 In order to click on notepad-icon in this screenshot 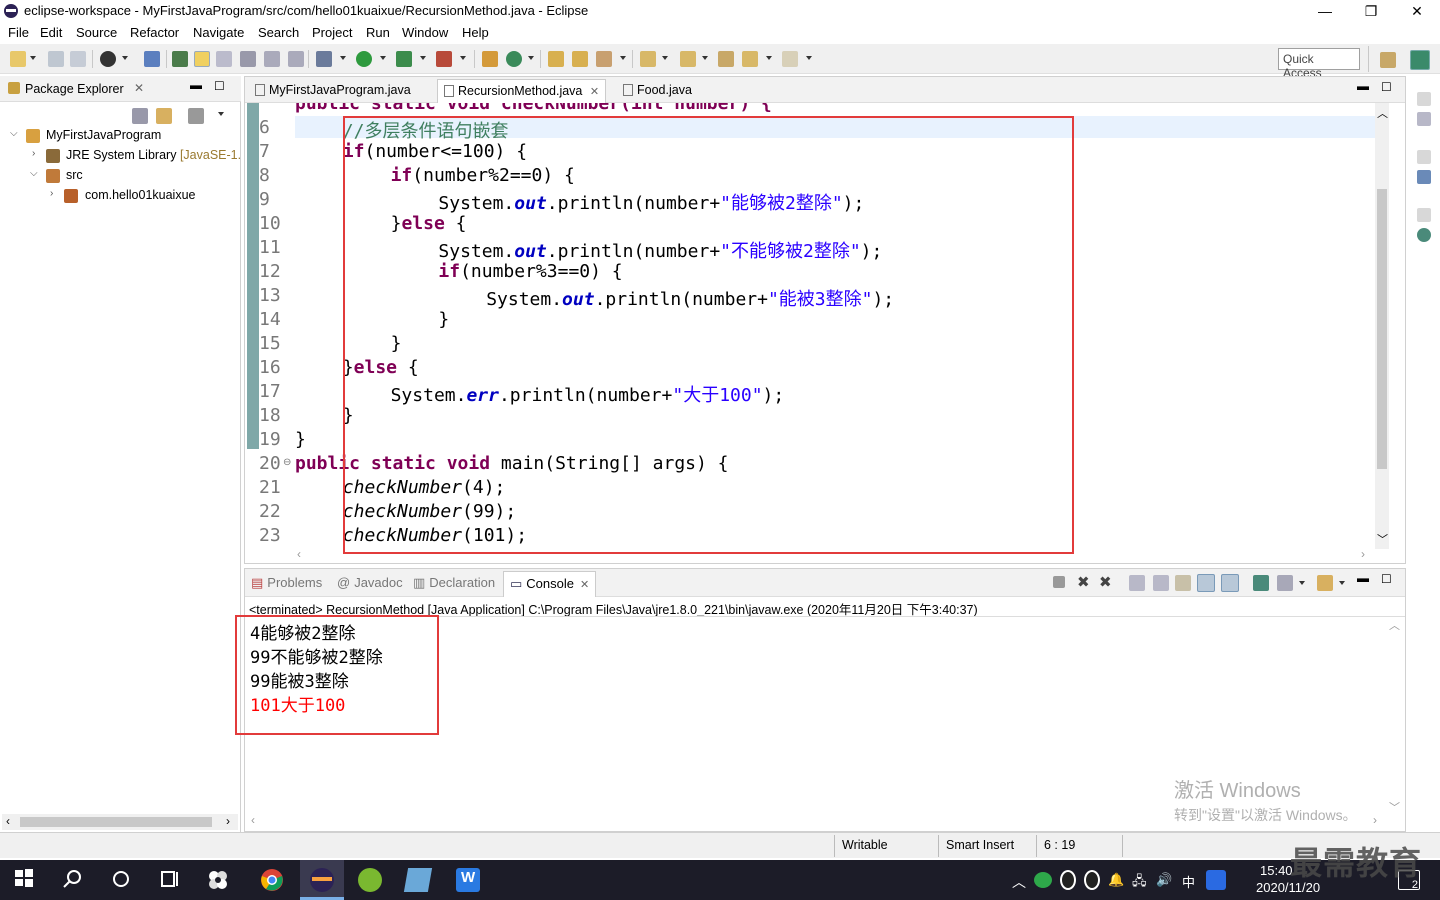, I will do `click(418, 880)`.